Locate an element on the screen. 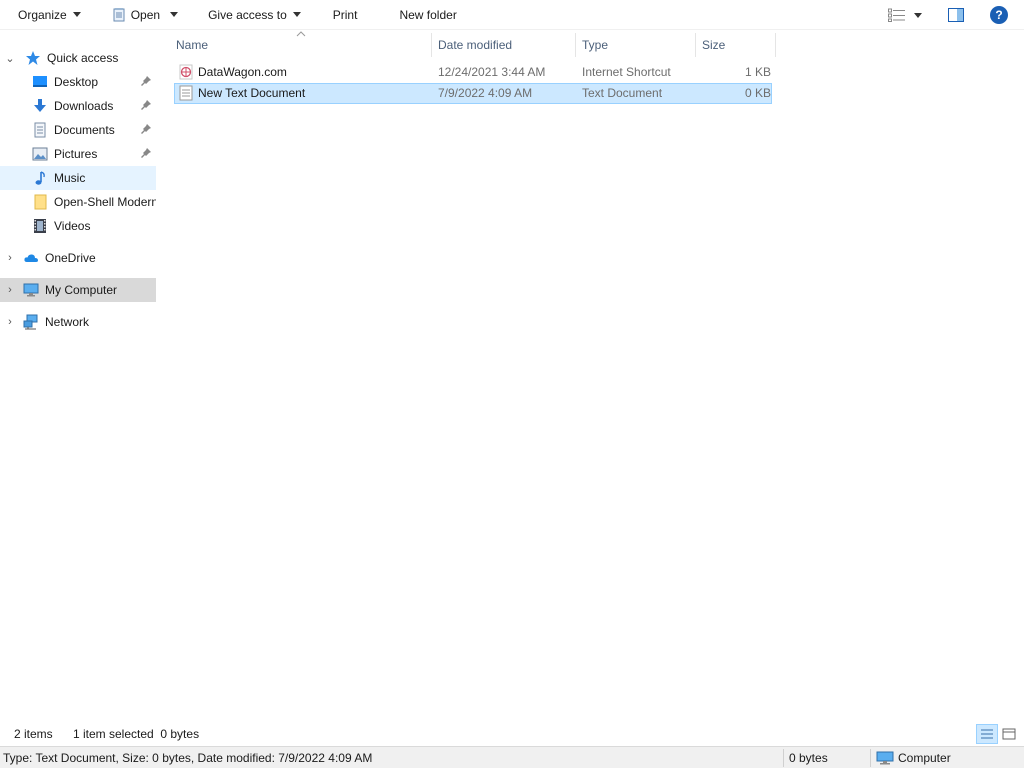 Image resolution: width=1024 pixels, height=769 pixels. nav-open-shell-modern: Open-Shell Modern is located at coordinates (78, 202).